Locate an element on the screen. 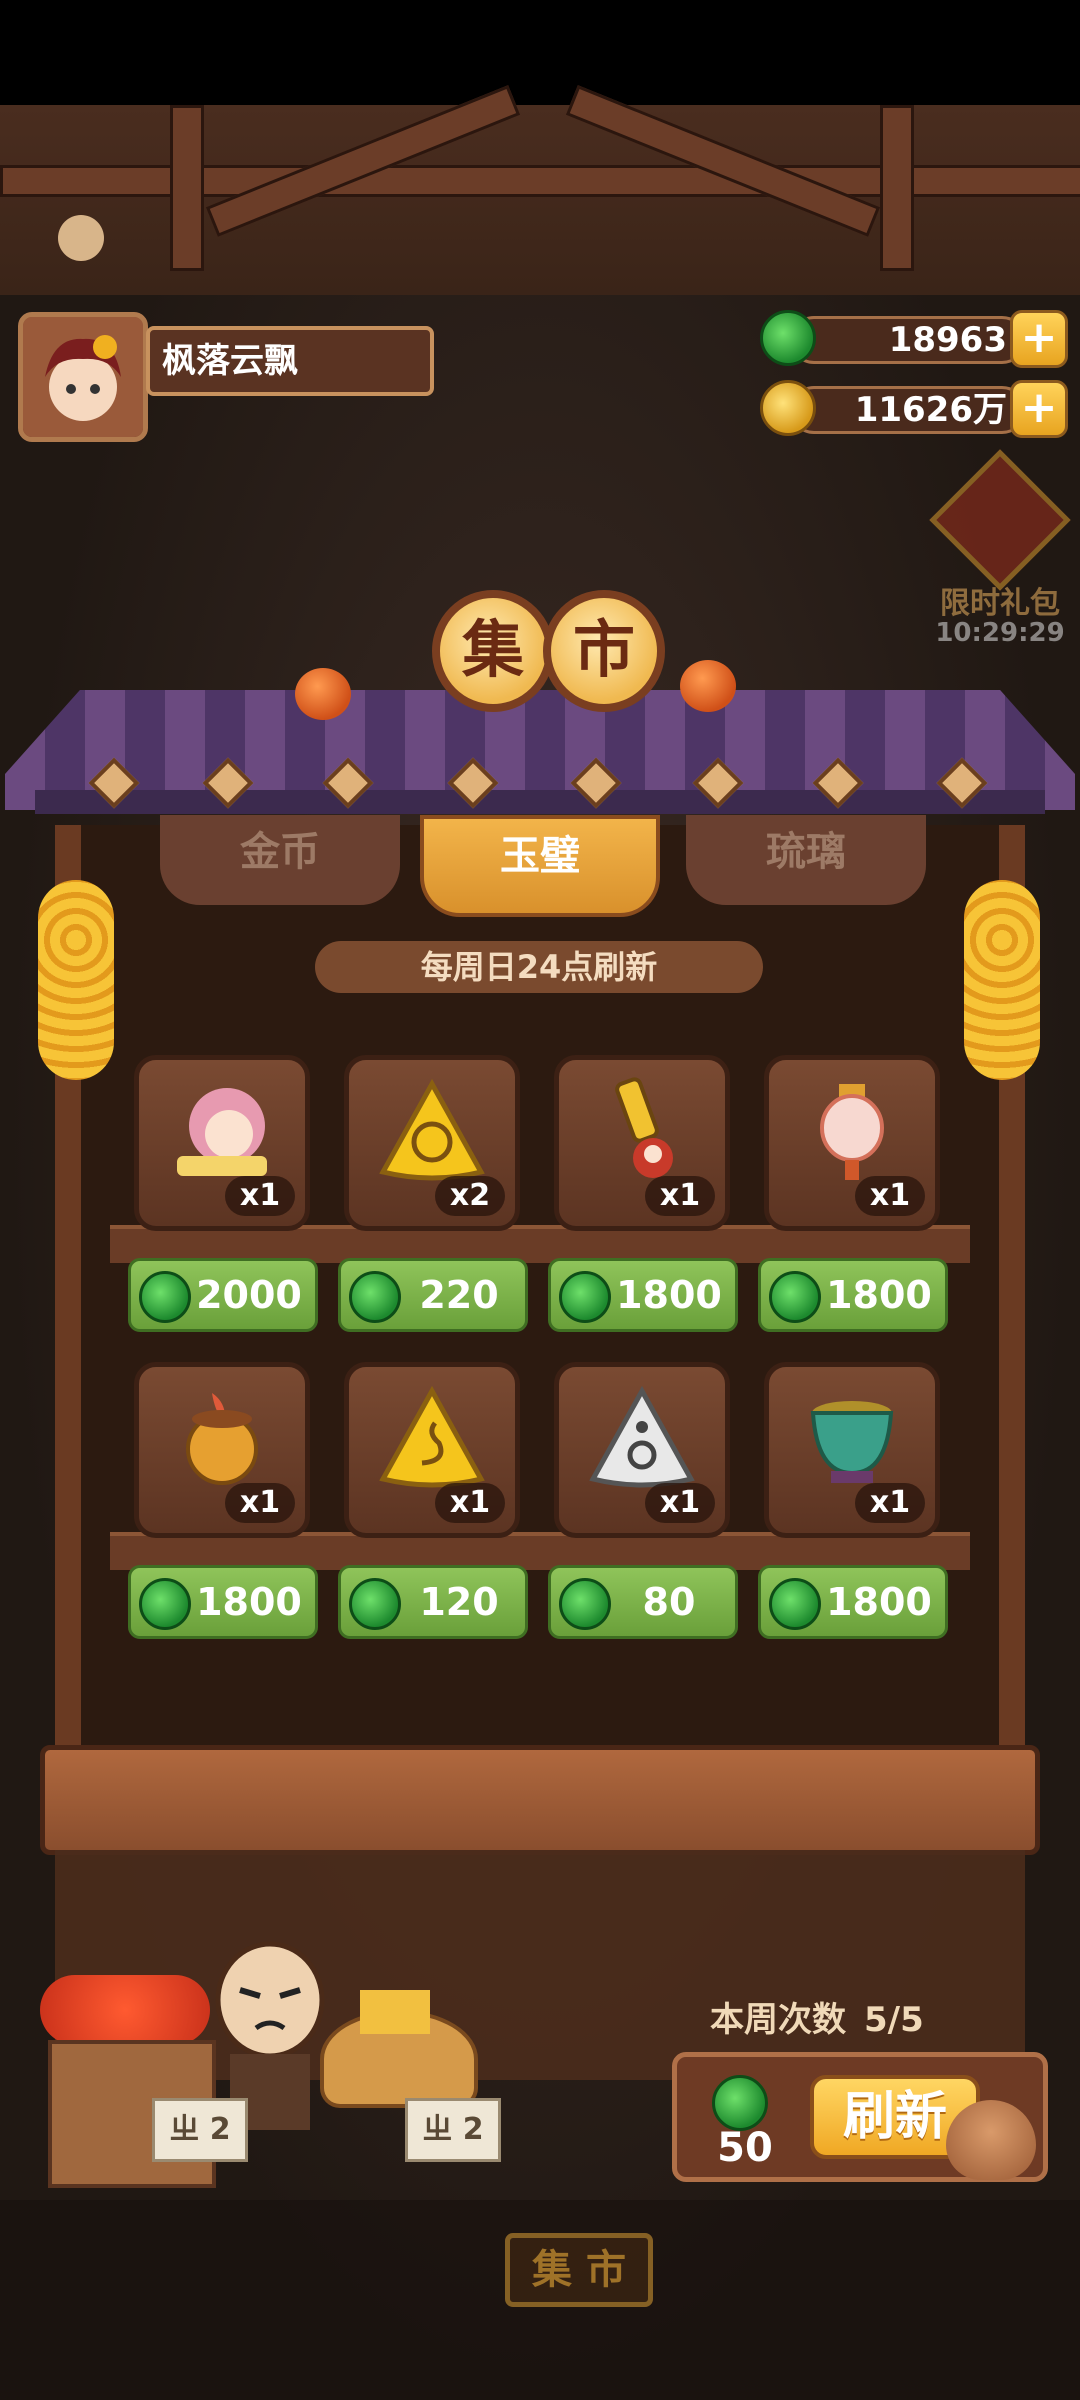 This screenshot has height=2400, width=1080. shop-item-3: x1 is located at coordinates (642, 1143).